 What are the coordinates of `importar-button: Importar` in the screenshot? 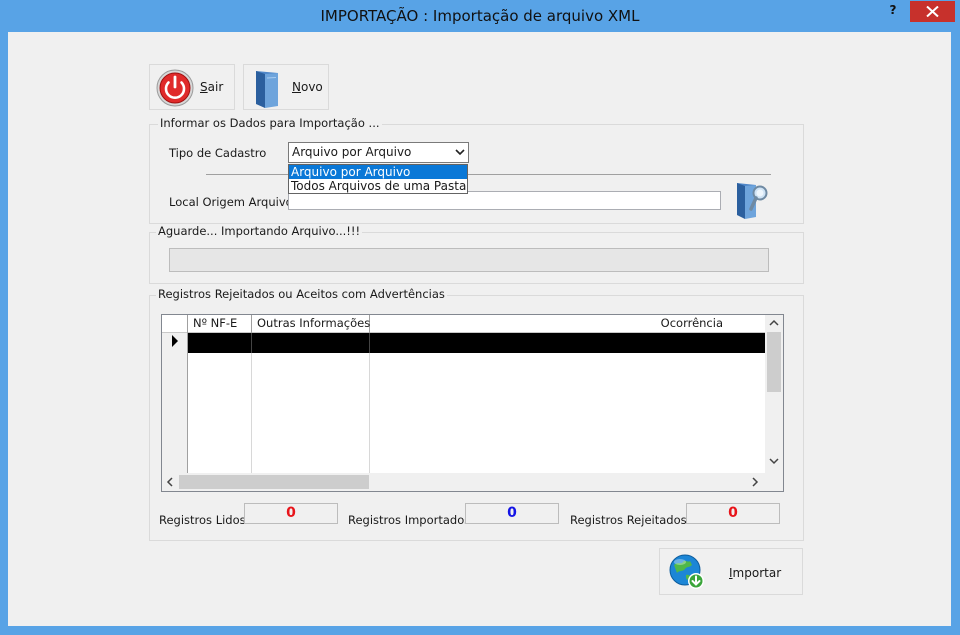 It's located at (731, 571).